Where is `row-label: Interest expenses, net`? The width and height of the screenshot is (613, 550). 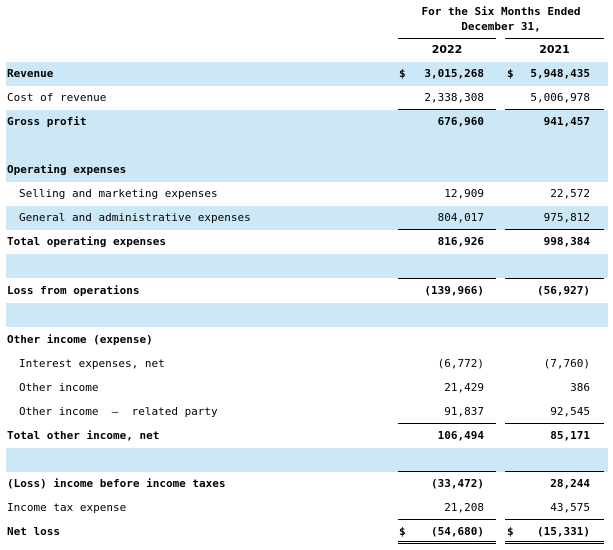 row-label: Interest expenses, net is located at coordinates (92, 363).